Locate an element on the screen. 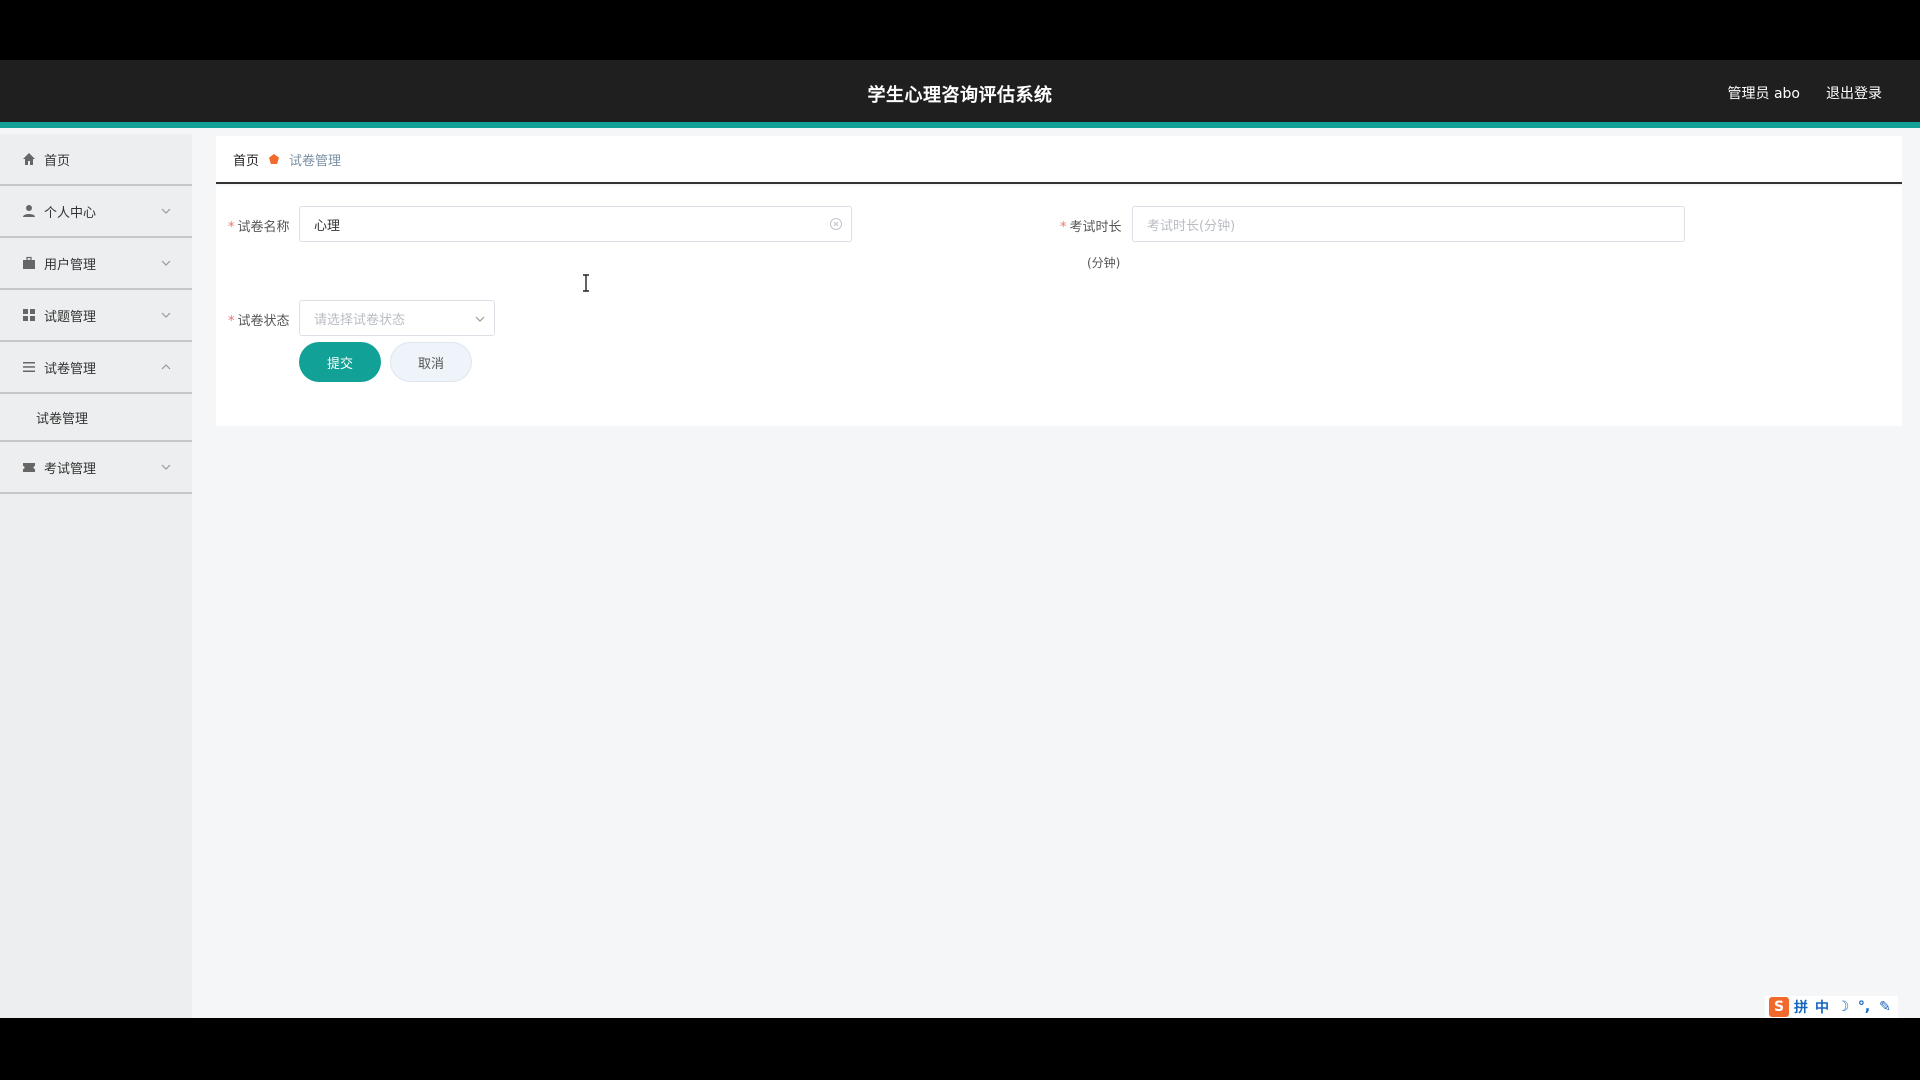 The height and width of the screenshot is (1080, 1920). briefcase-icon is located at coordinates (29, 263).